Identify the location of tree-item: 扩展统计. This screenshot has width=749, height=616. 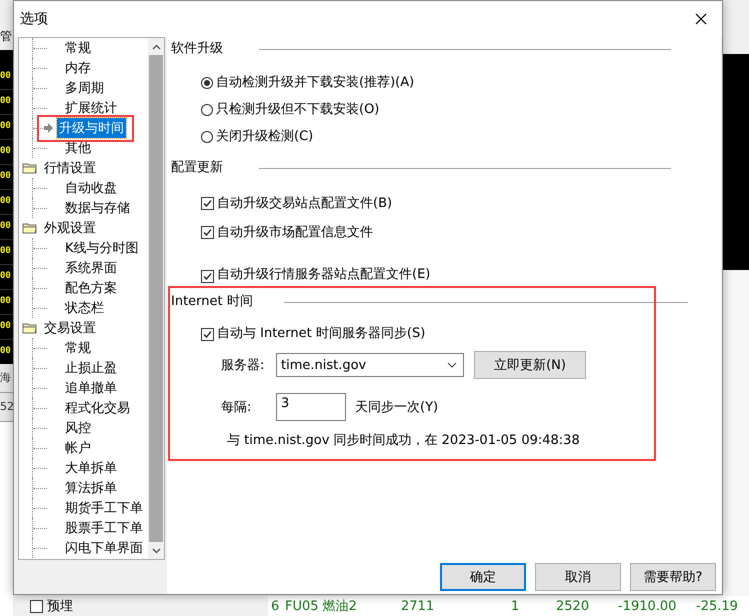
(91, 108).